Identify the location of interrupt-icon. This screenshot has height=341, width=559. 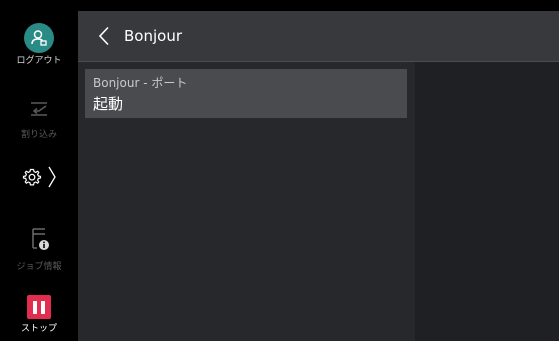
(39, 109).